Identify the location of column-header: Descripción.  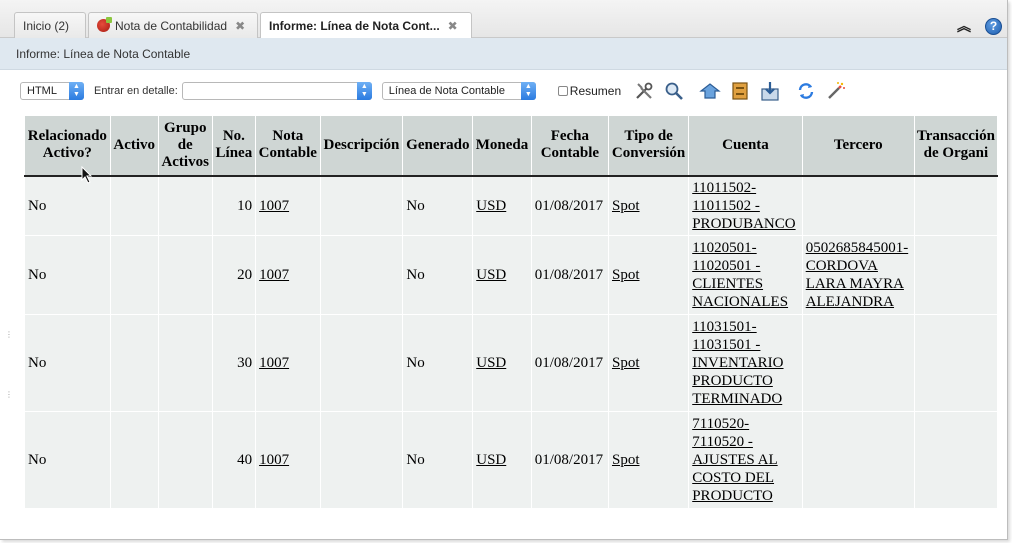
(361, 146).